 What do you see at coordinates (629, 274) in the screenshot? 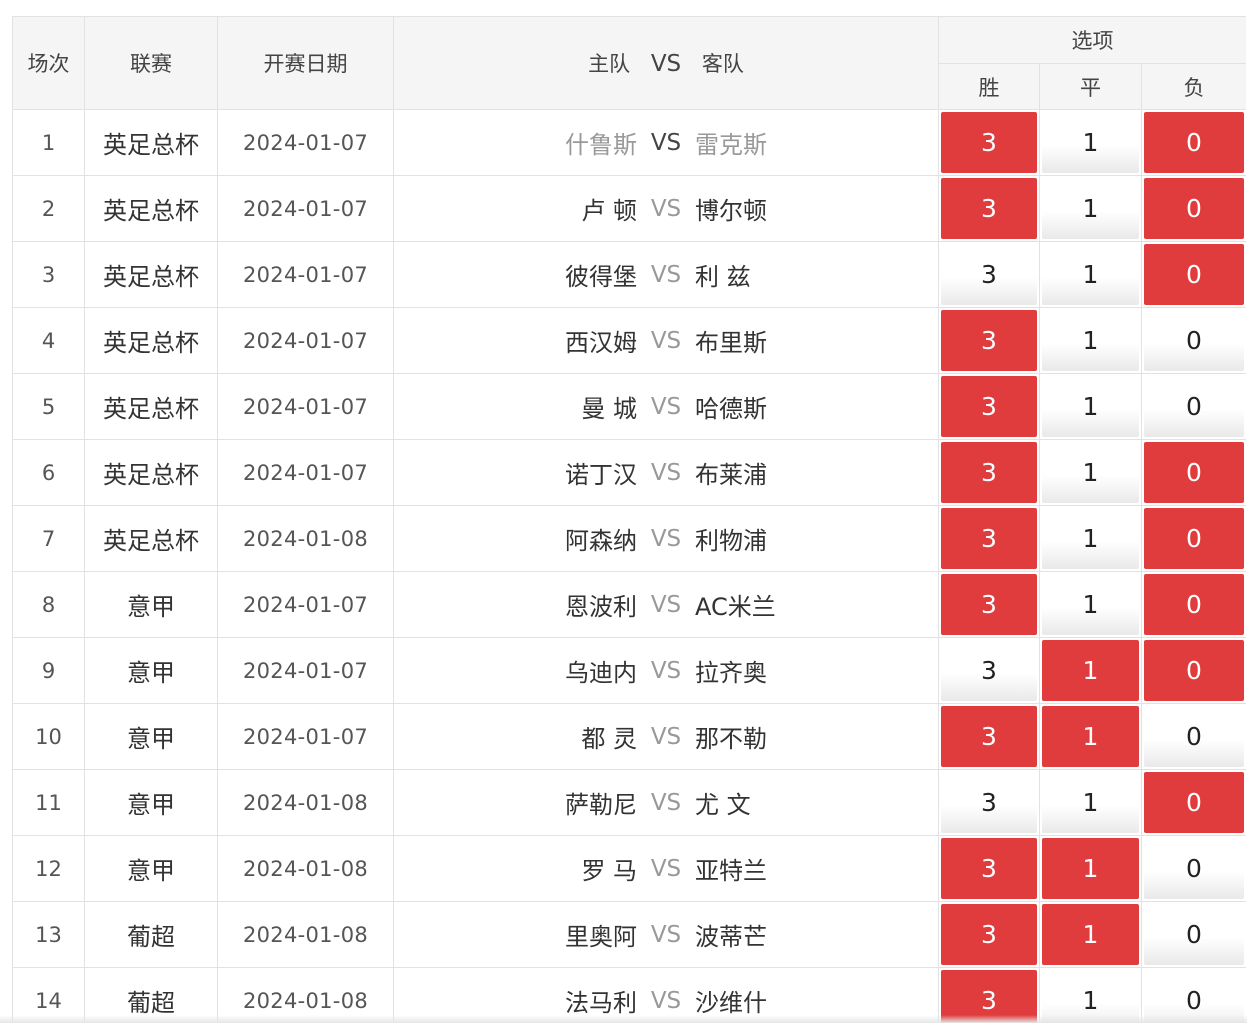
I see `table-row: 3 英足总杯 2024-01-07 彼得堡 VS 利 兹310` at bounding box center [629, 274].